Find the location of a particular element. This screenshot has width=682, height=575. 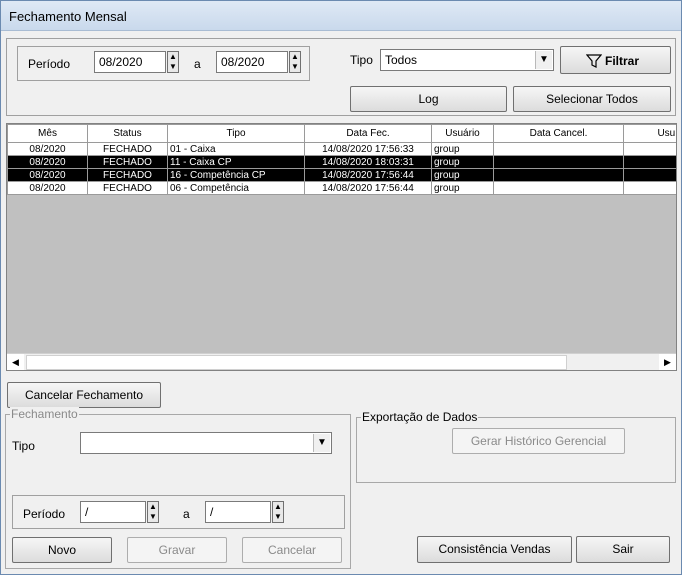

gravar-label: Gravar is located at coordinates (177, 550).